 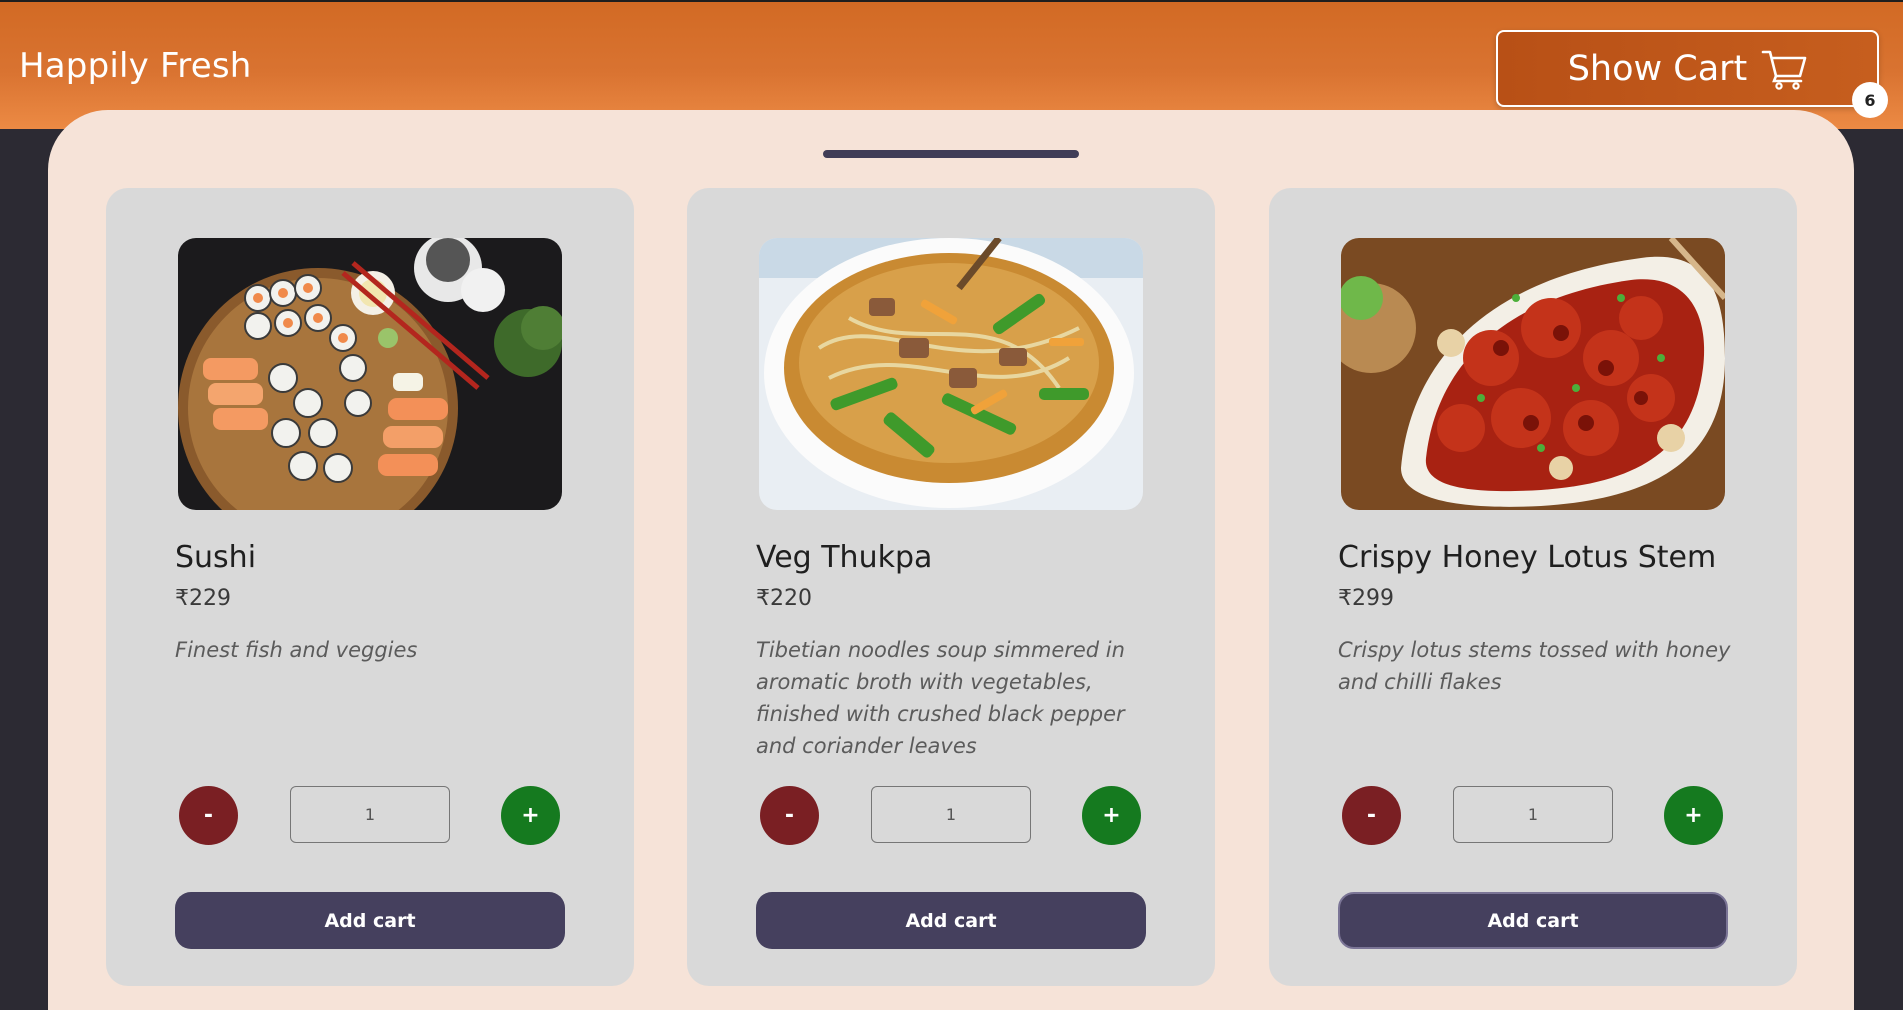 I want to click on show-cart-button: Show Cart, so click(x=1687, y=68).